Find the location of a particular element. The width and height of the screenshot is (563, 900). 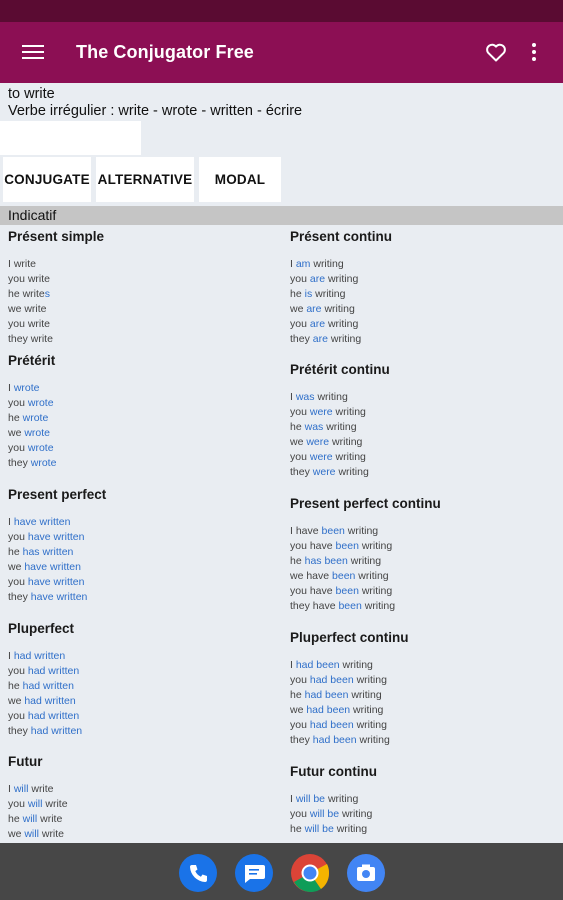

conjugation-line: we are writing is located at coordinates (322, 309).